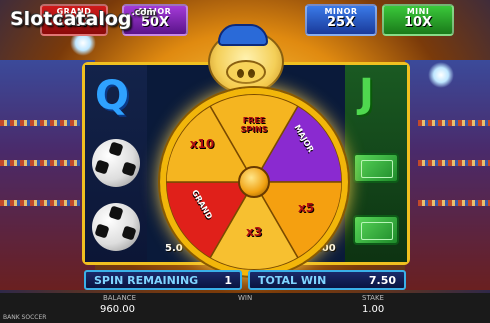 The image size is (490, 323). I want to click on stadium-light-icon, so click(441, 75).